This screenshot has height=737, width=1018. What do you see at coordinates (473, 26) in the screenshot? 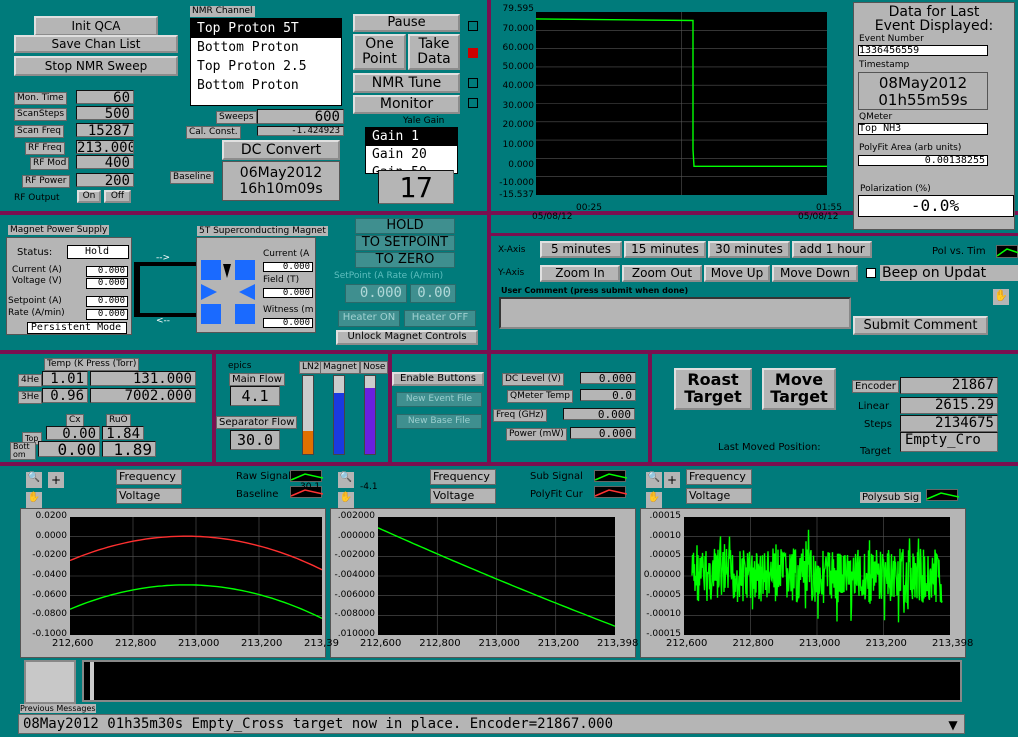
I see `pause-indicator` at bounding box center [473, 26].